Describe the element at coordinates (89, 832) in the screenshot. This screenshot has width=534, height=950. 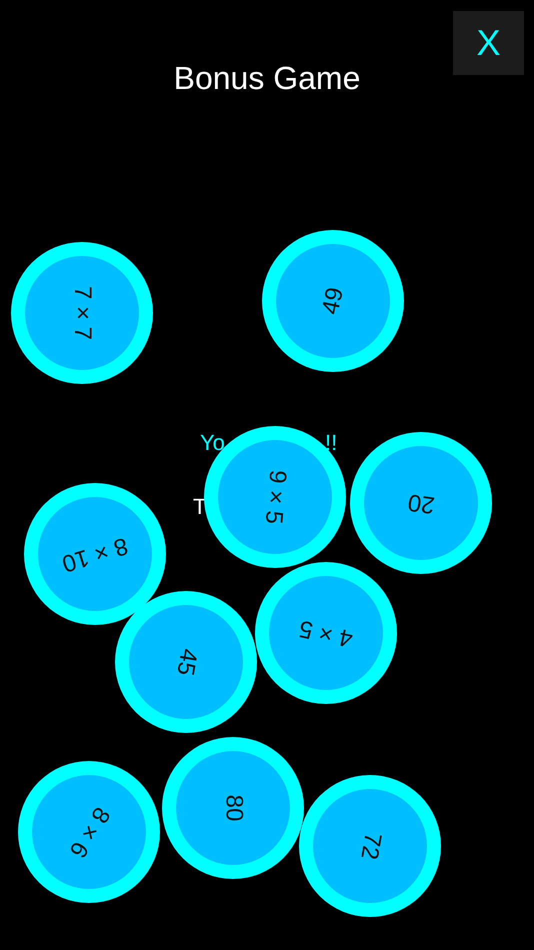
I see `number-token: 8 × 6` at that location.